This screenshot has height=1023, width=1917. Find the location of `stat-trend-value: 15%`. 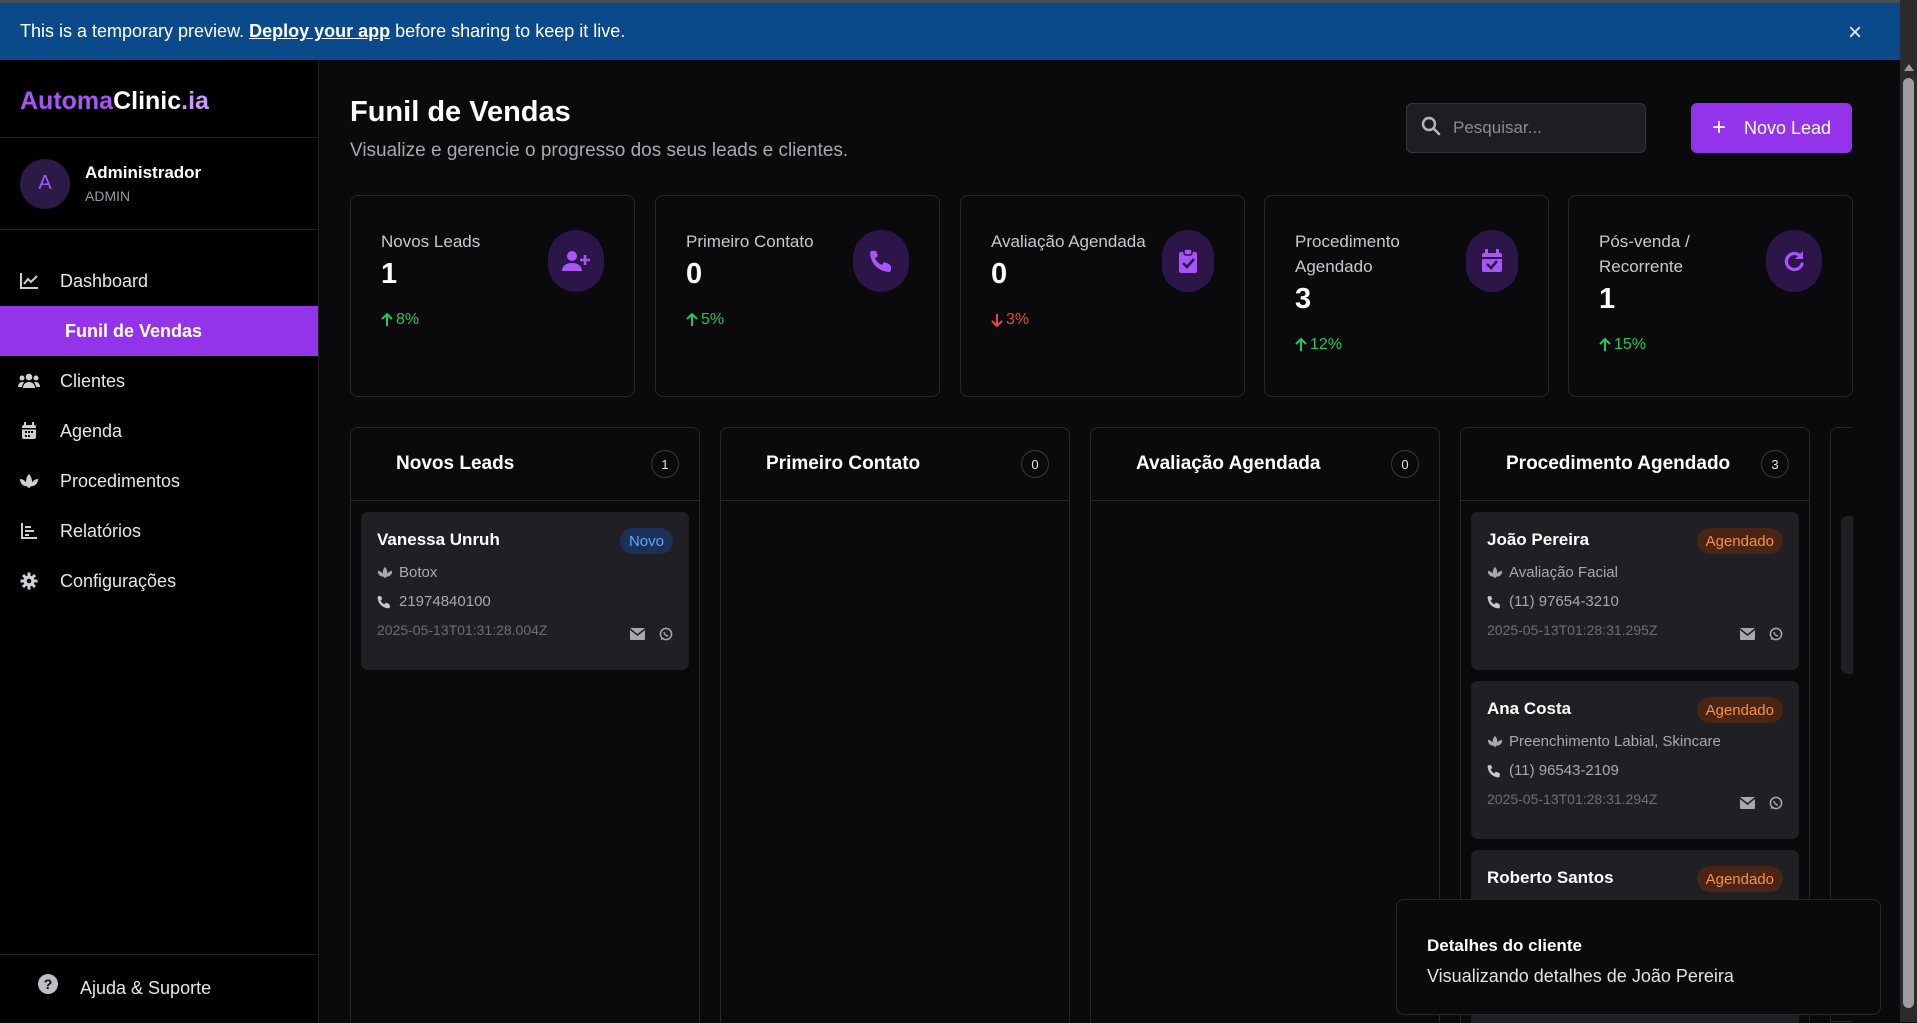

stat-trend-value: 15% is located at coordinates (1630, 344).